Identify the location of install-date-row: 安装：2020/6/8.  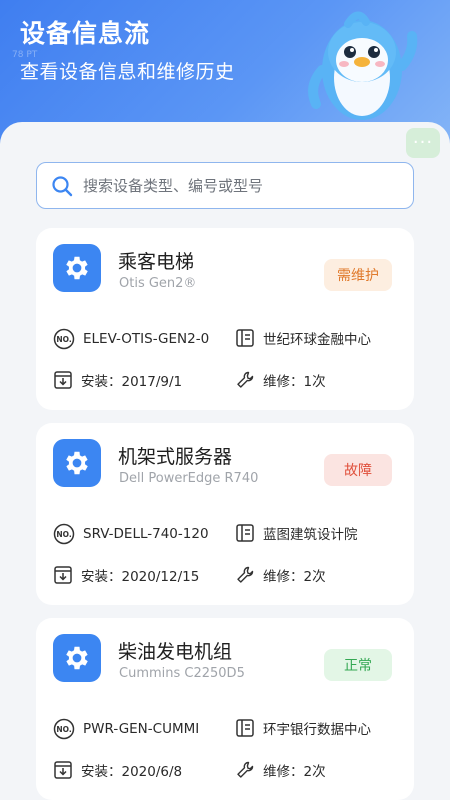
(117, 770).